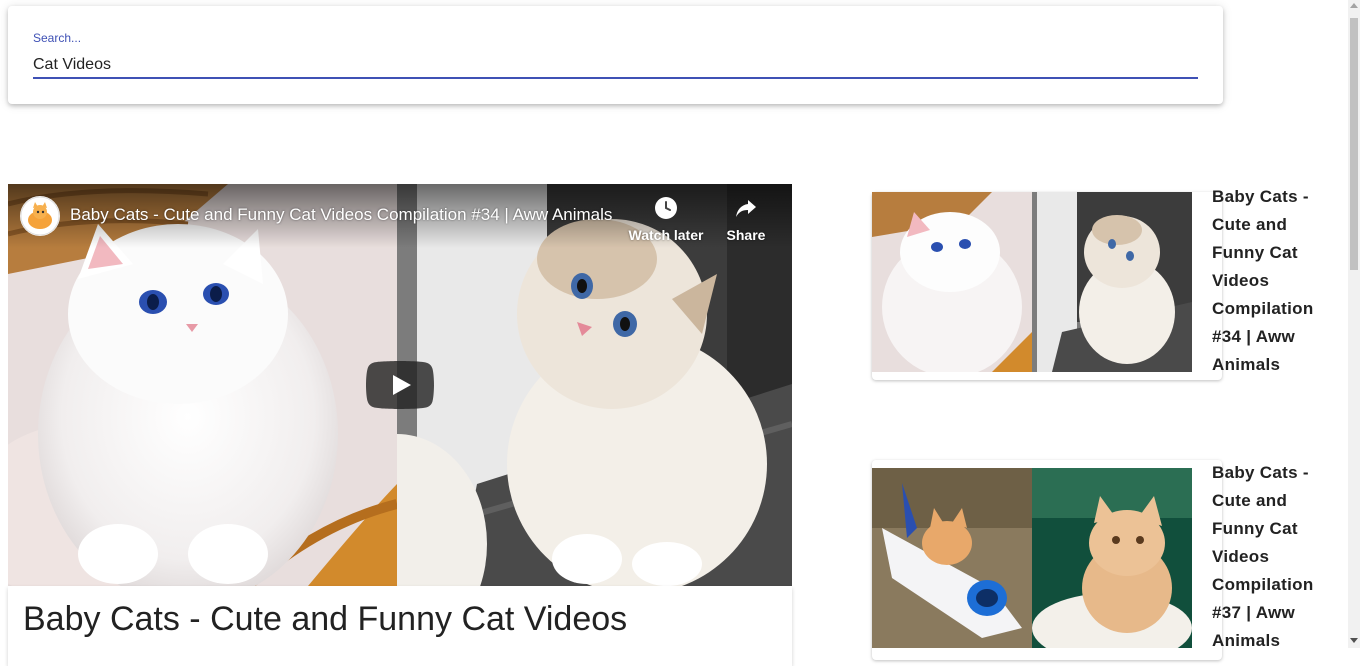 This screenshot has width=1360, height=666. I want to click on channel-avatar, so click(40, 216).